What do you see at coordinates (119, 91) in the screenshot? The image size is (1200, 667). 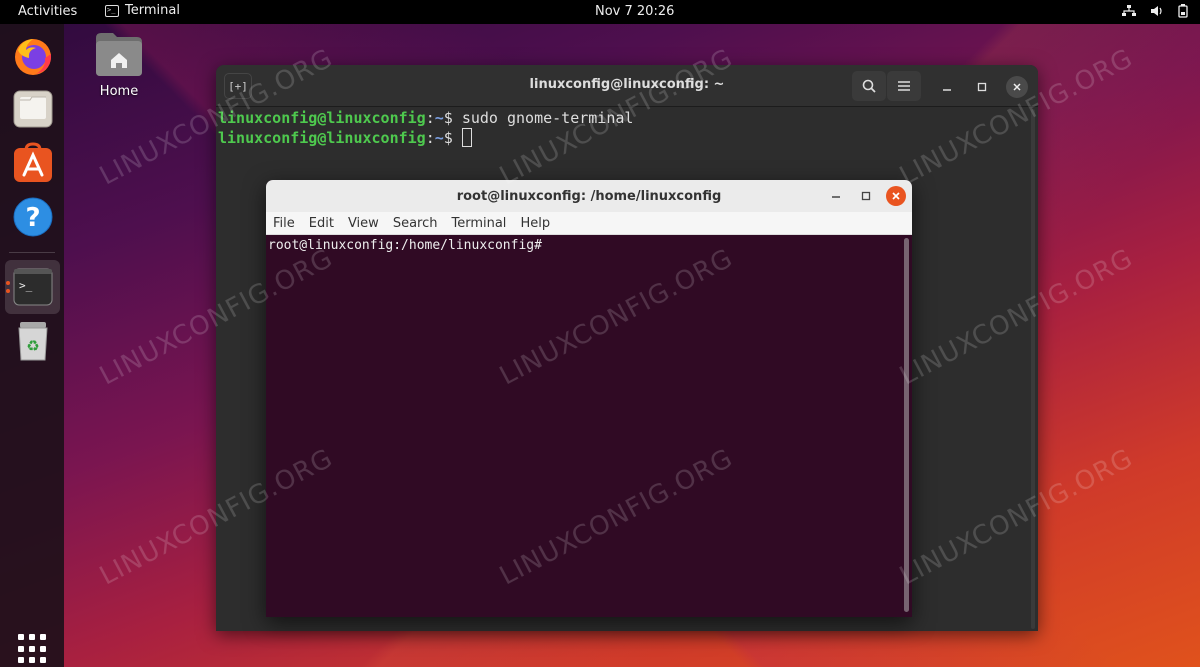 I see `home-label: Home` at bounding box center [119, 91].